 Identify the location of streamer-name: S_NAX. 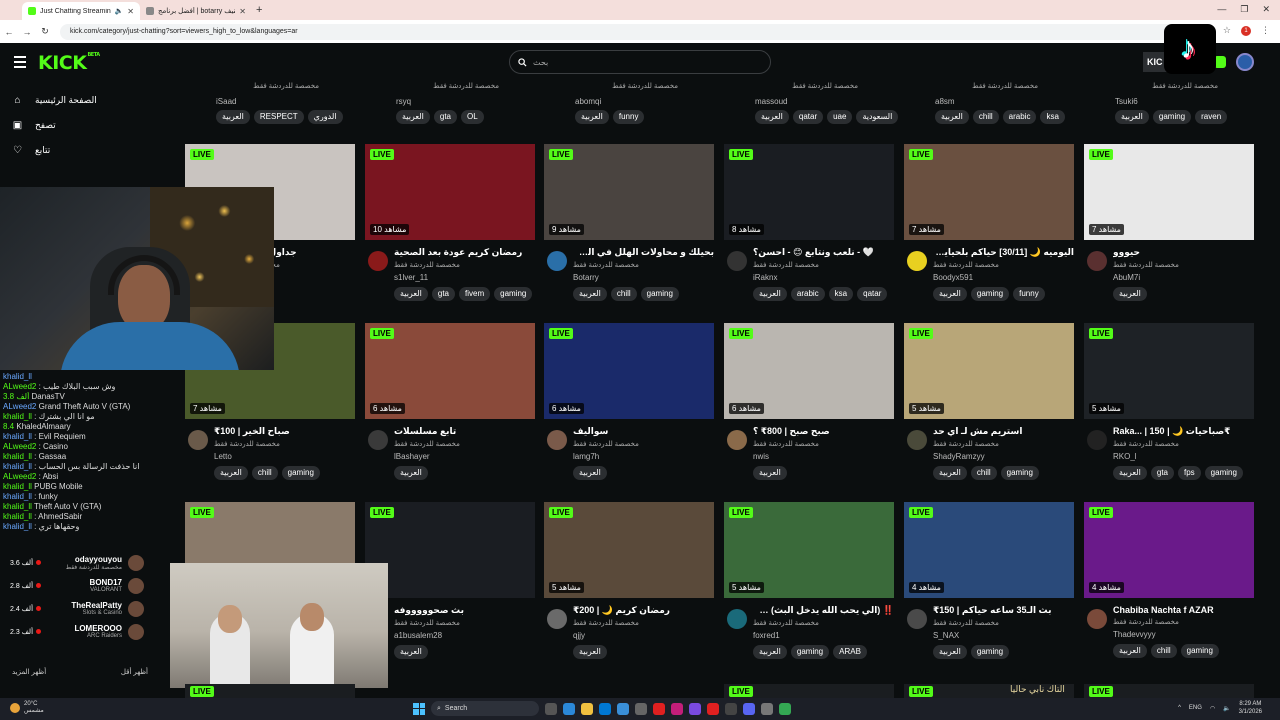
(1003, 635).